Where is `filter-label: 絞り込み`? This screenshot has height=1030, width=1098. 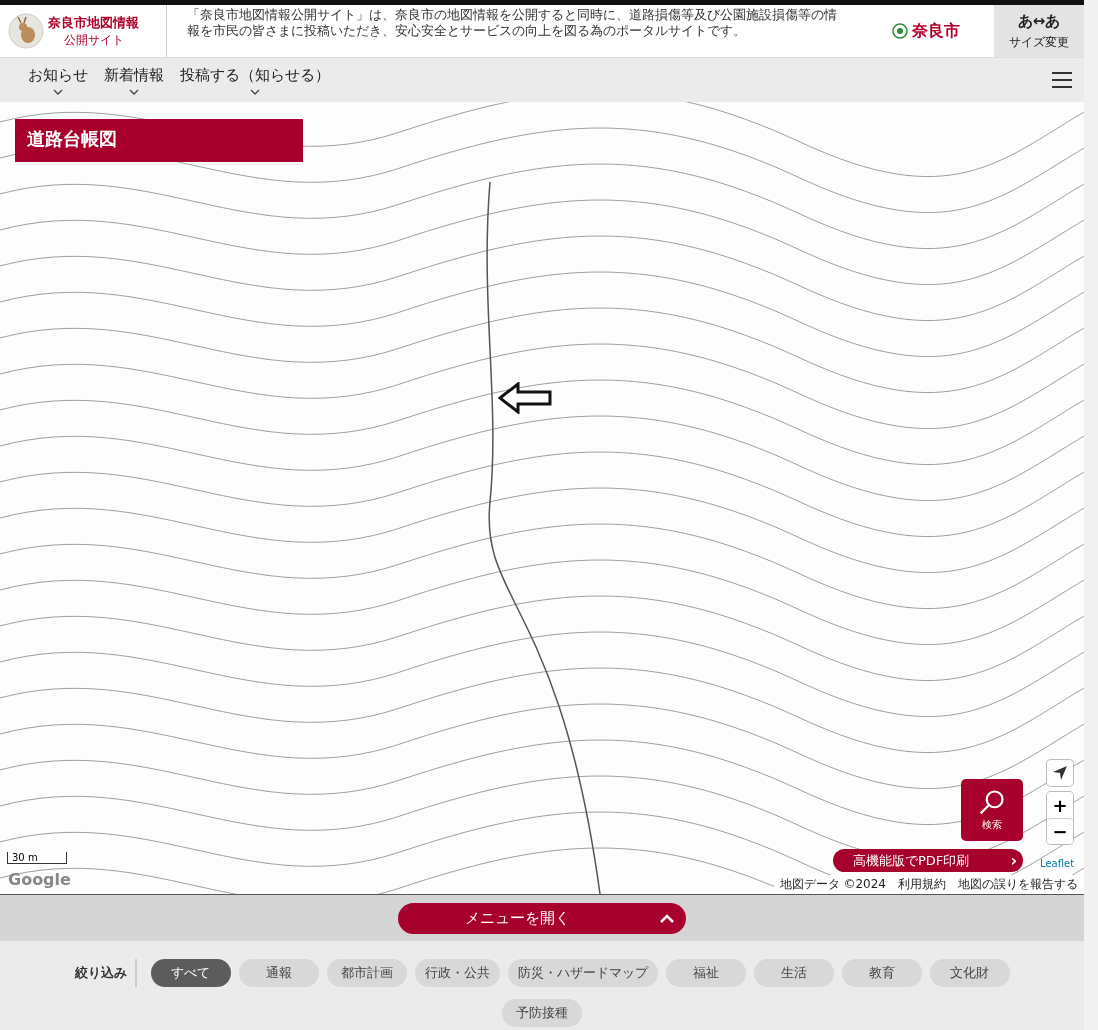
filter-label: 絞り込み is located at coordinates (105, 973).